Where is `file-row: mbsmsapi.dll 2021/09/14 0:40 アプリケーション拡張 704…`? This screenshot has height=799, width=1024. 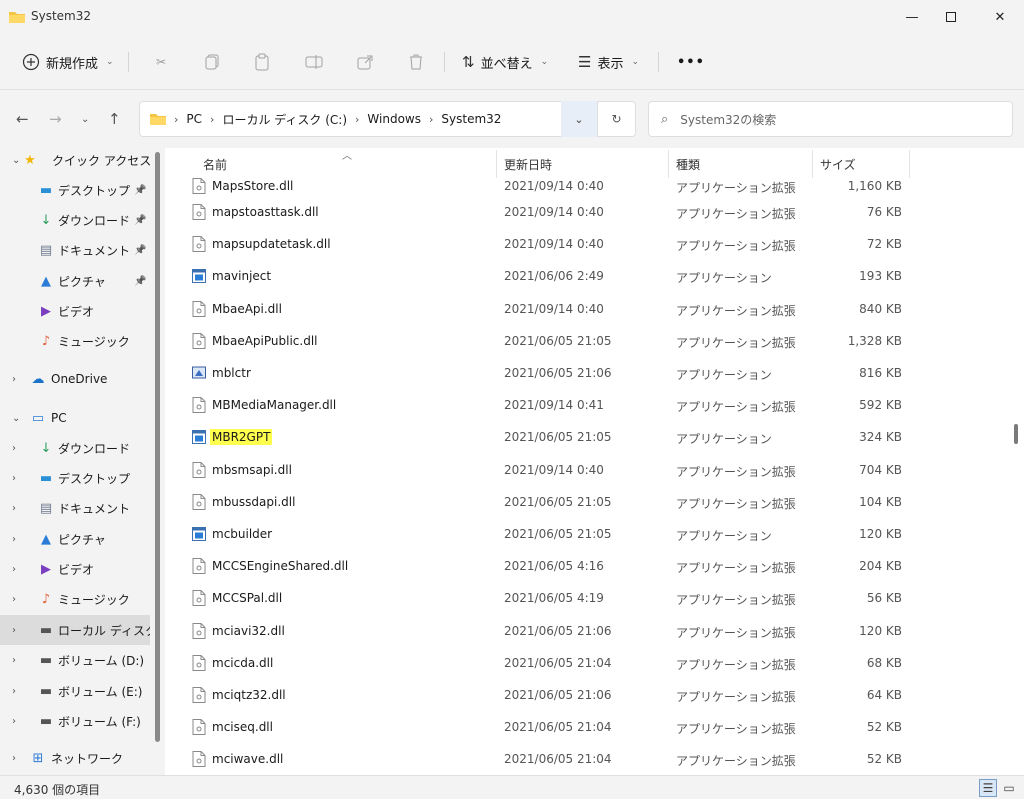 file-row: mbsmsapi.dll 2021/09/14 0:40 アプリケーション拡張 704… is located at coordinates (594, 470).